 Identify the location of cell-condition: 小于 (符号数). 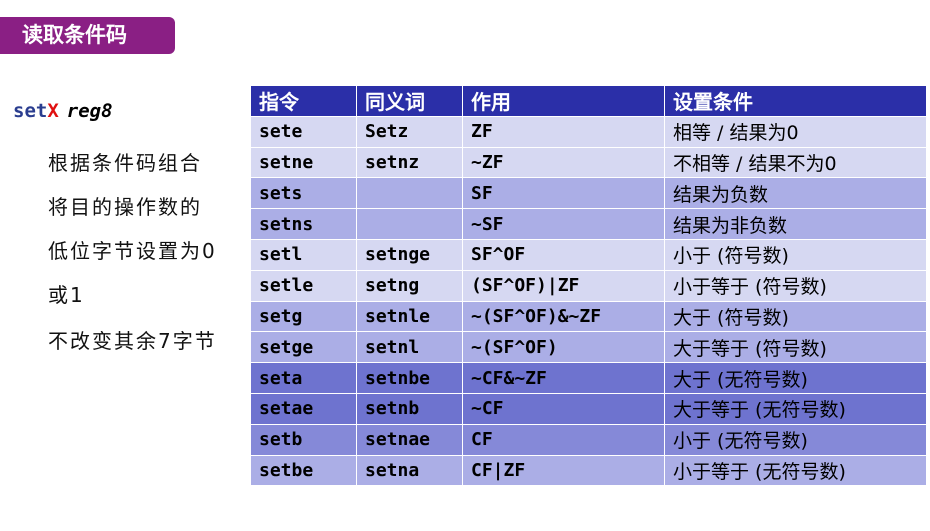
(795, 254).